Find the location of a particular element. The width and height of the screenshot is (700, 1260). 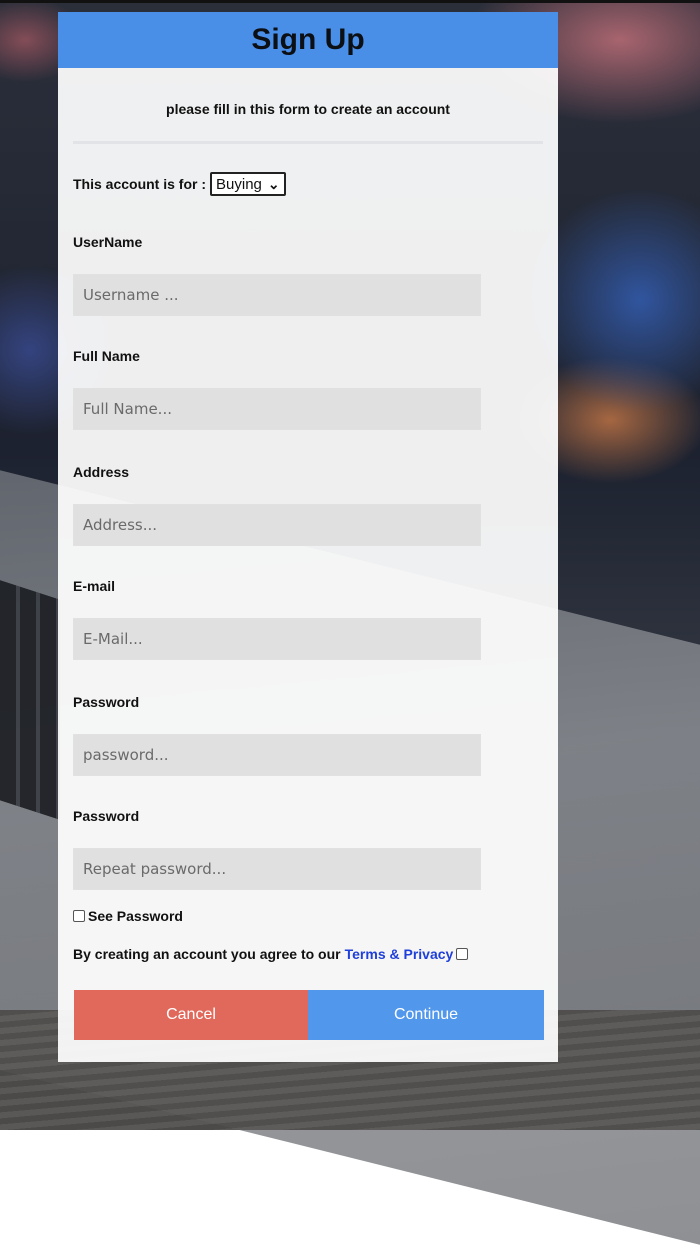

terms-text: By creating an account you agree to our is located at coordinates (207, 954).